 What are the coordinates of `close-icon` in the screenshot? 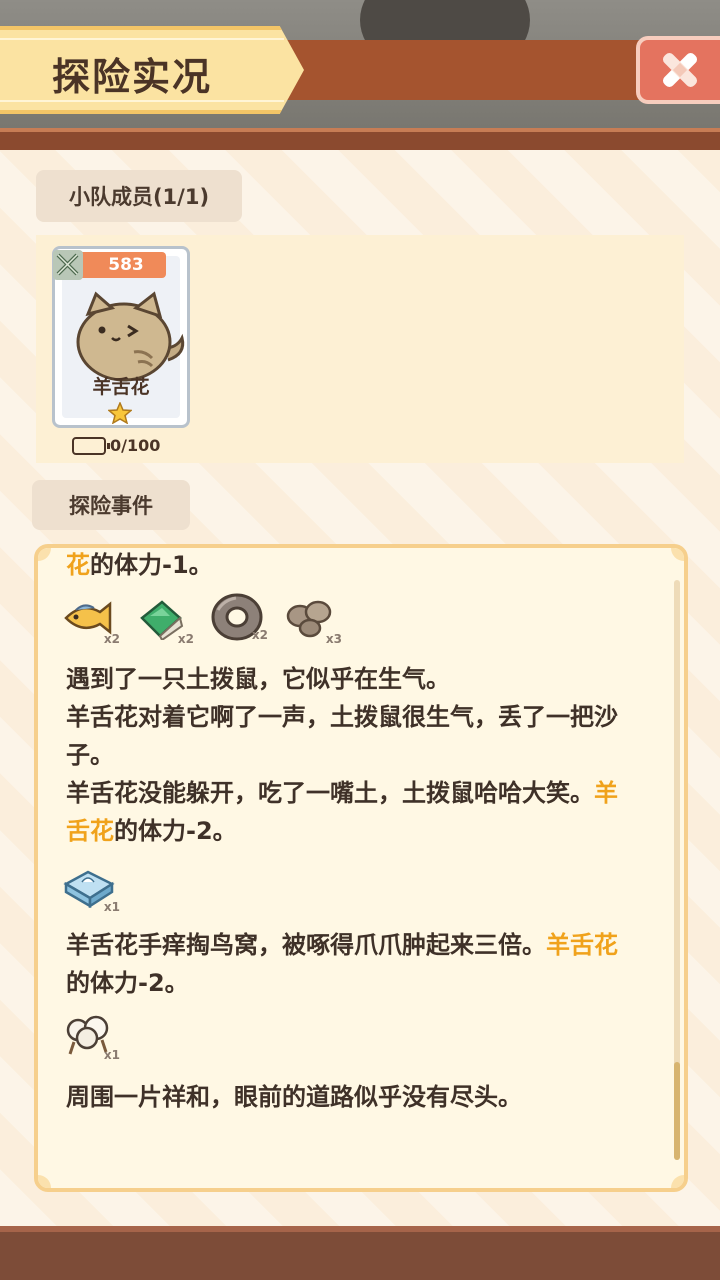 It's located at (680, 70).